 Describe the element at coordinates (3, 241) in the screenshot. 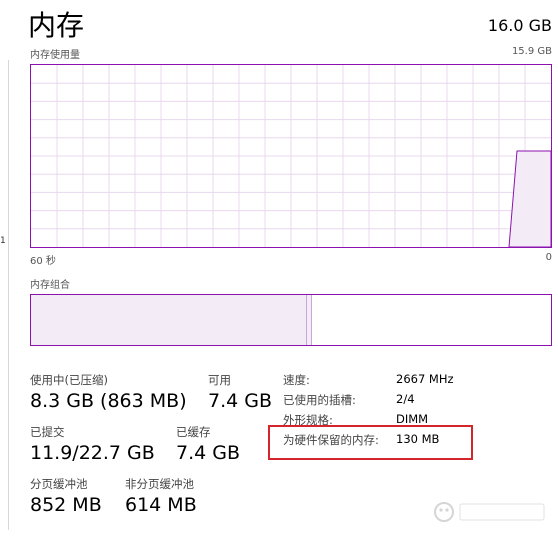

I see `left-edge-mark: 1` at that location.